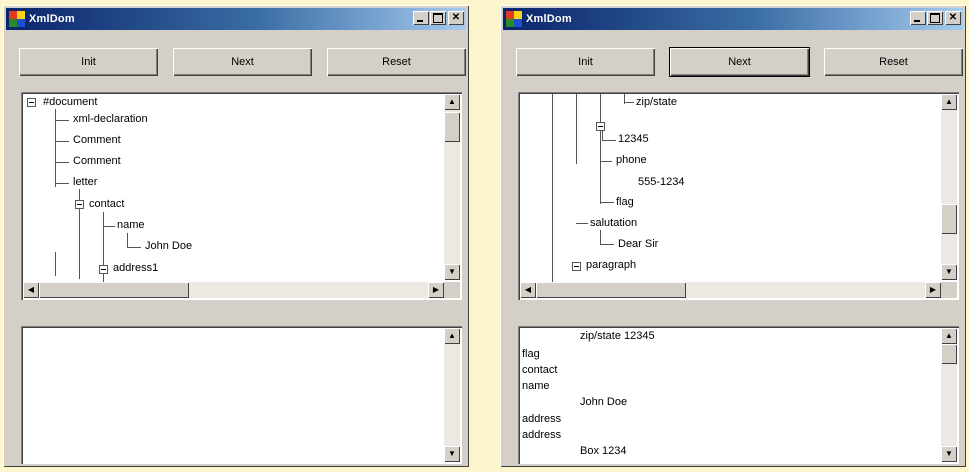 This screenshot has width=969, height=472. Describe the element at coordinates (110, 119) in the screenshot. I see `tree-node: xml-declaration` at that location.